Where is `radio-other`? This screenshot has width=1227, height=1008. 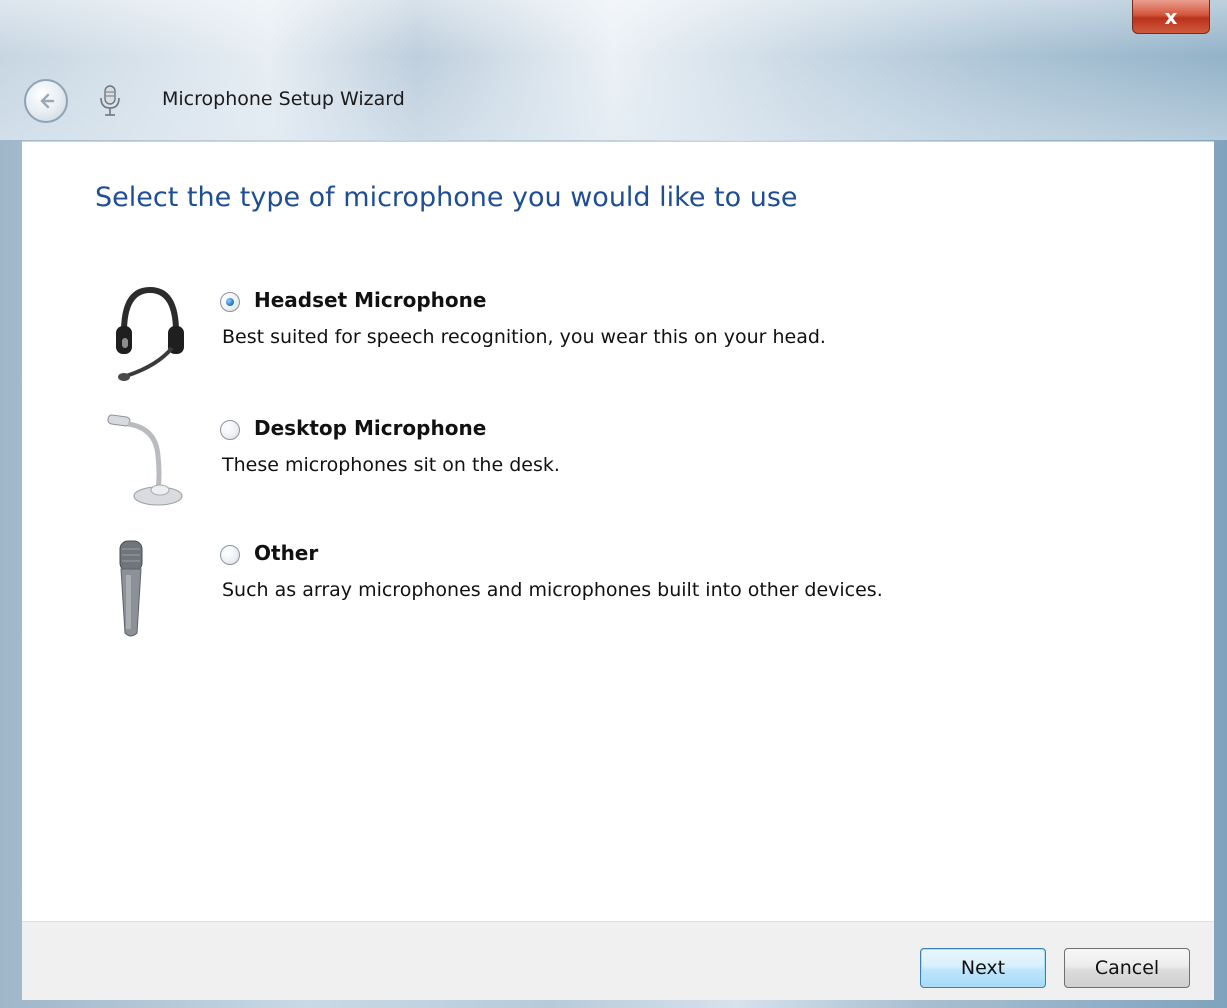
radio-other is located at coordinates (230, 555).